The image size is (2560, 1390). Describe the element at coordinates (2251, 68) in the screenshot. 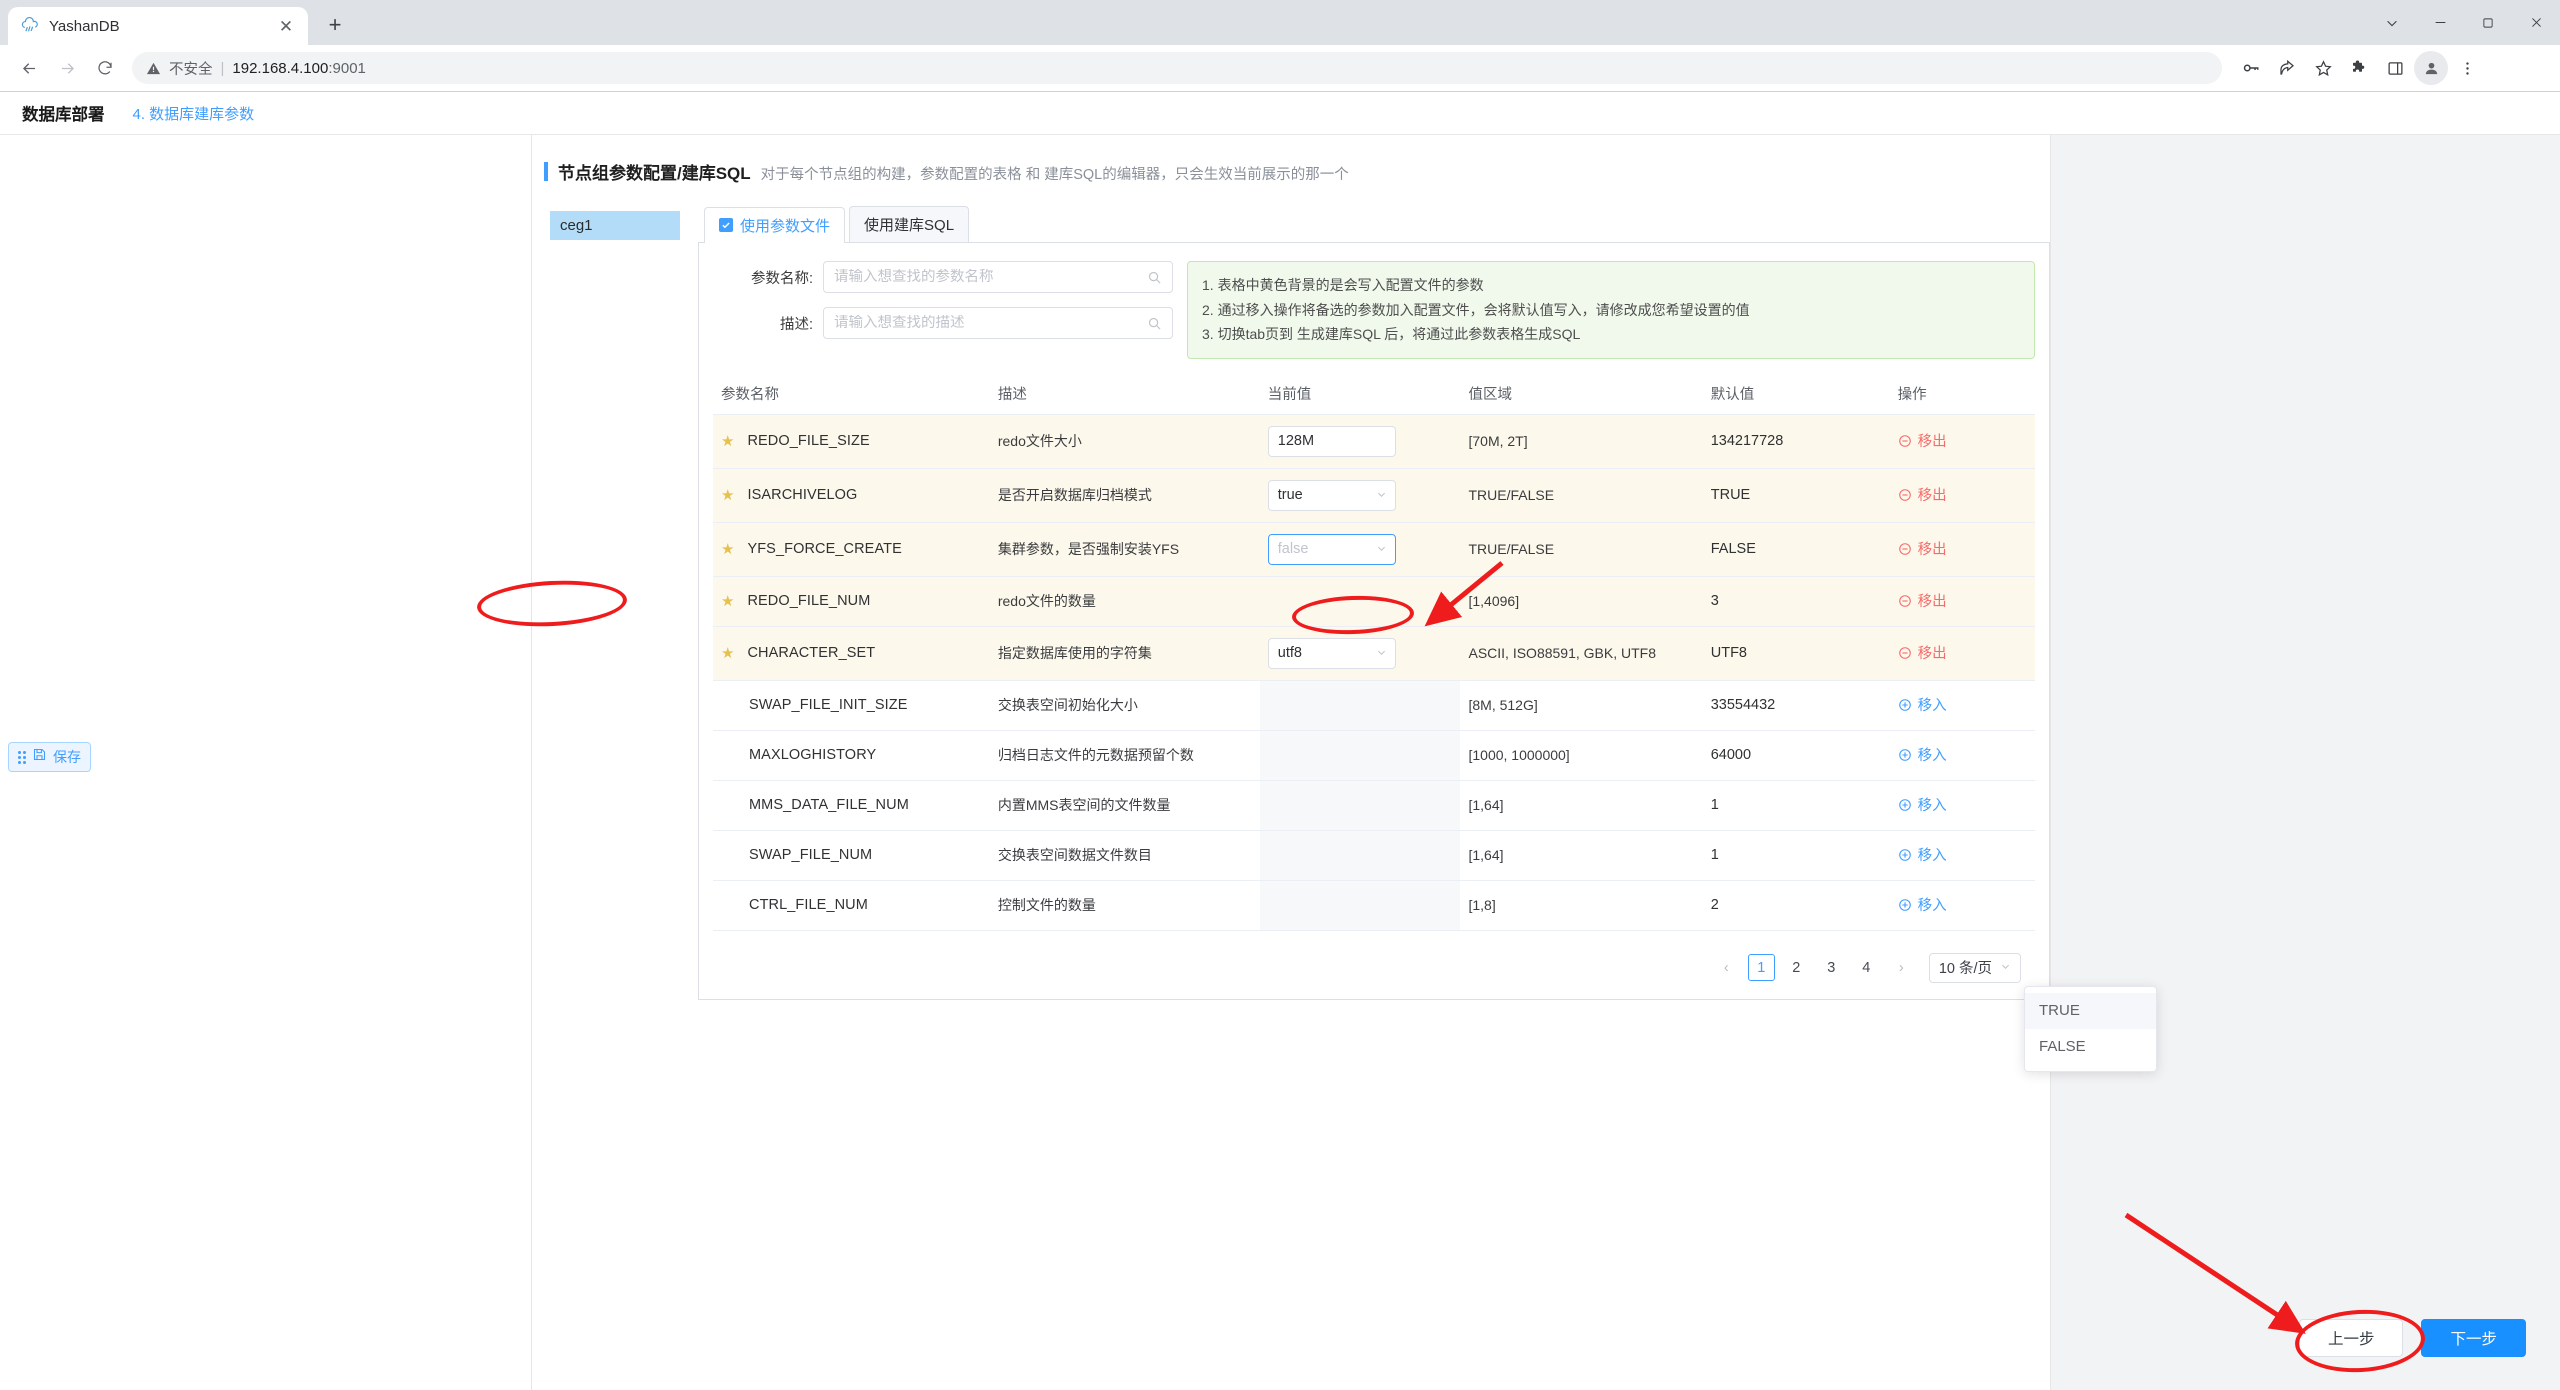

I see `password-key-icon` at that location.